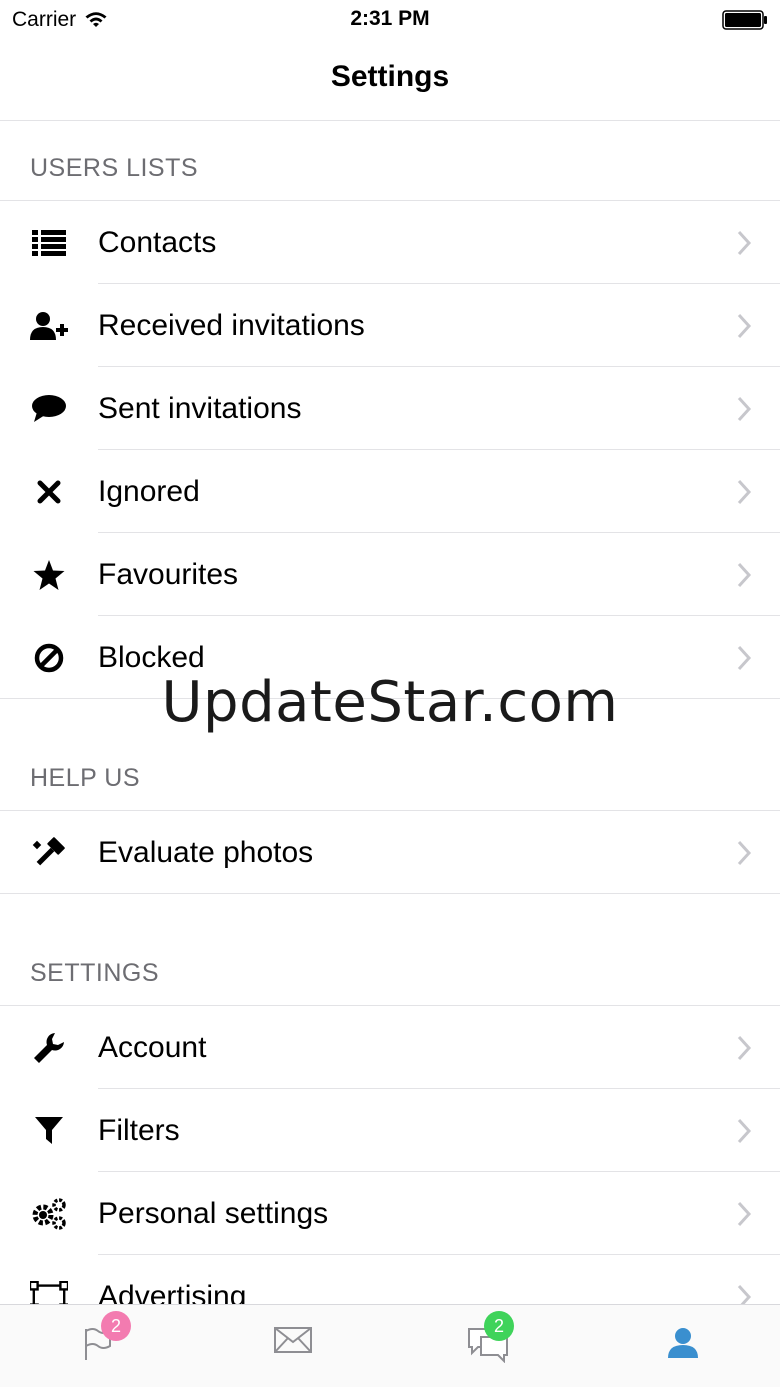  What do you see at coordinates (49, 492) in the screenshot?
I see `x-mark-icon` at bounding box center [49, 492].